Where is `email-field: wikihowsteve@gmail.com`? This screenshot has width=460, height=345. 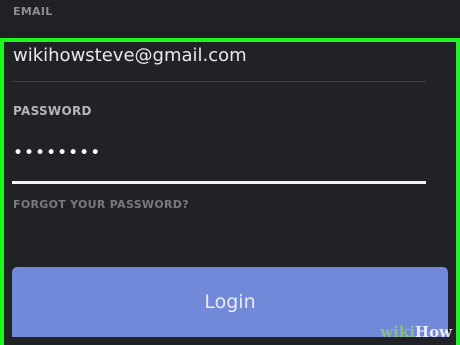
email-field: wikihowsteve@gmail.com is located at coordinates (130, 55).